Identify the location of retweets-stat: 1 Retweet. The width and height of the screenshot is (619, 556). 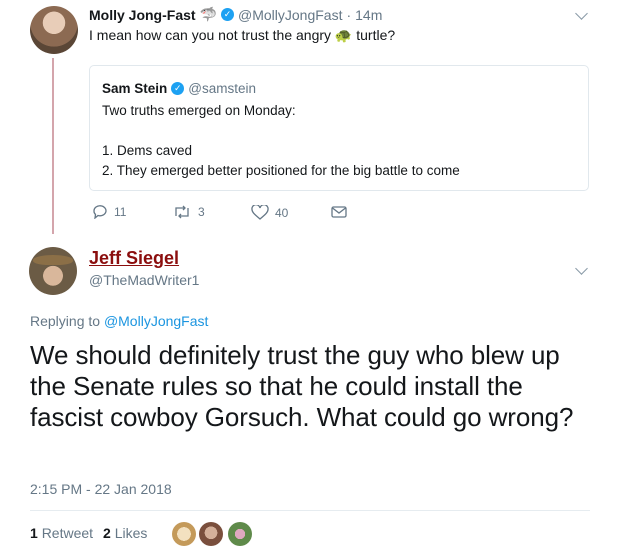
(61, 533).